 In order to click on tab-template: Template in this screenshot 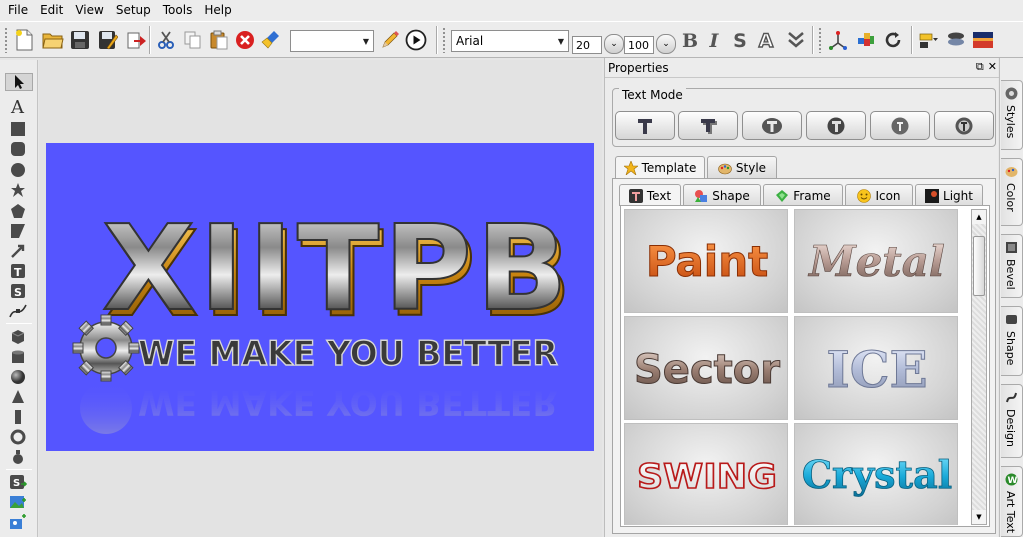, I will do `click(660, 167)`.